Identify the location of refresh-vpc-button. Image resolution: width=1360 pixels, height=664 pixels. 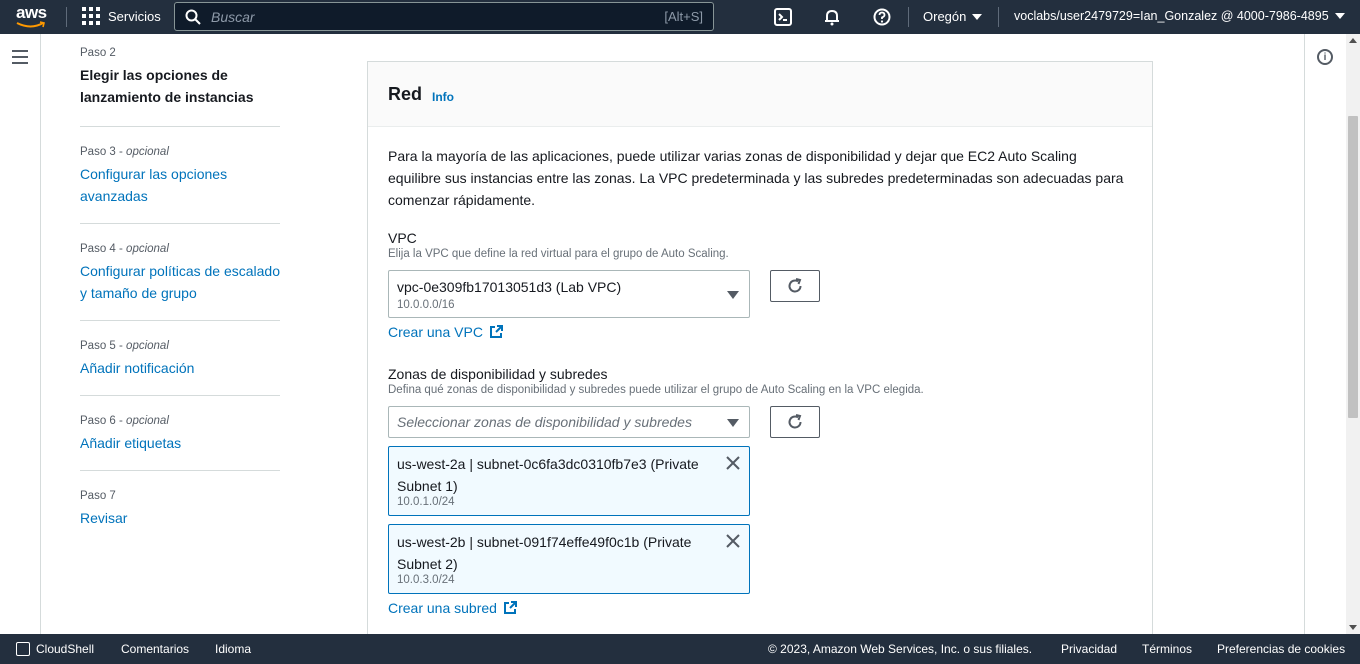
(795, 286).